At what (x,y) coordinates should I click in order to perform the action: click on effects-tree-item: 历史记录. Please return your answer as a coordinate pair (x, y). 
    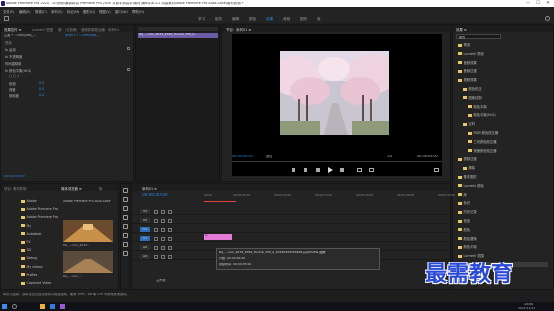
    Looking at the image, I should click on (467, 211).